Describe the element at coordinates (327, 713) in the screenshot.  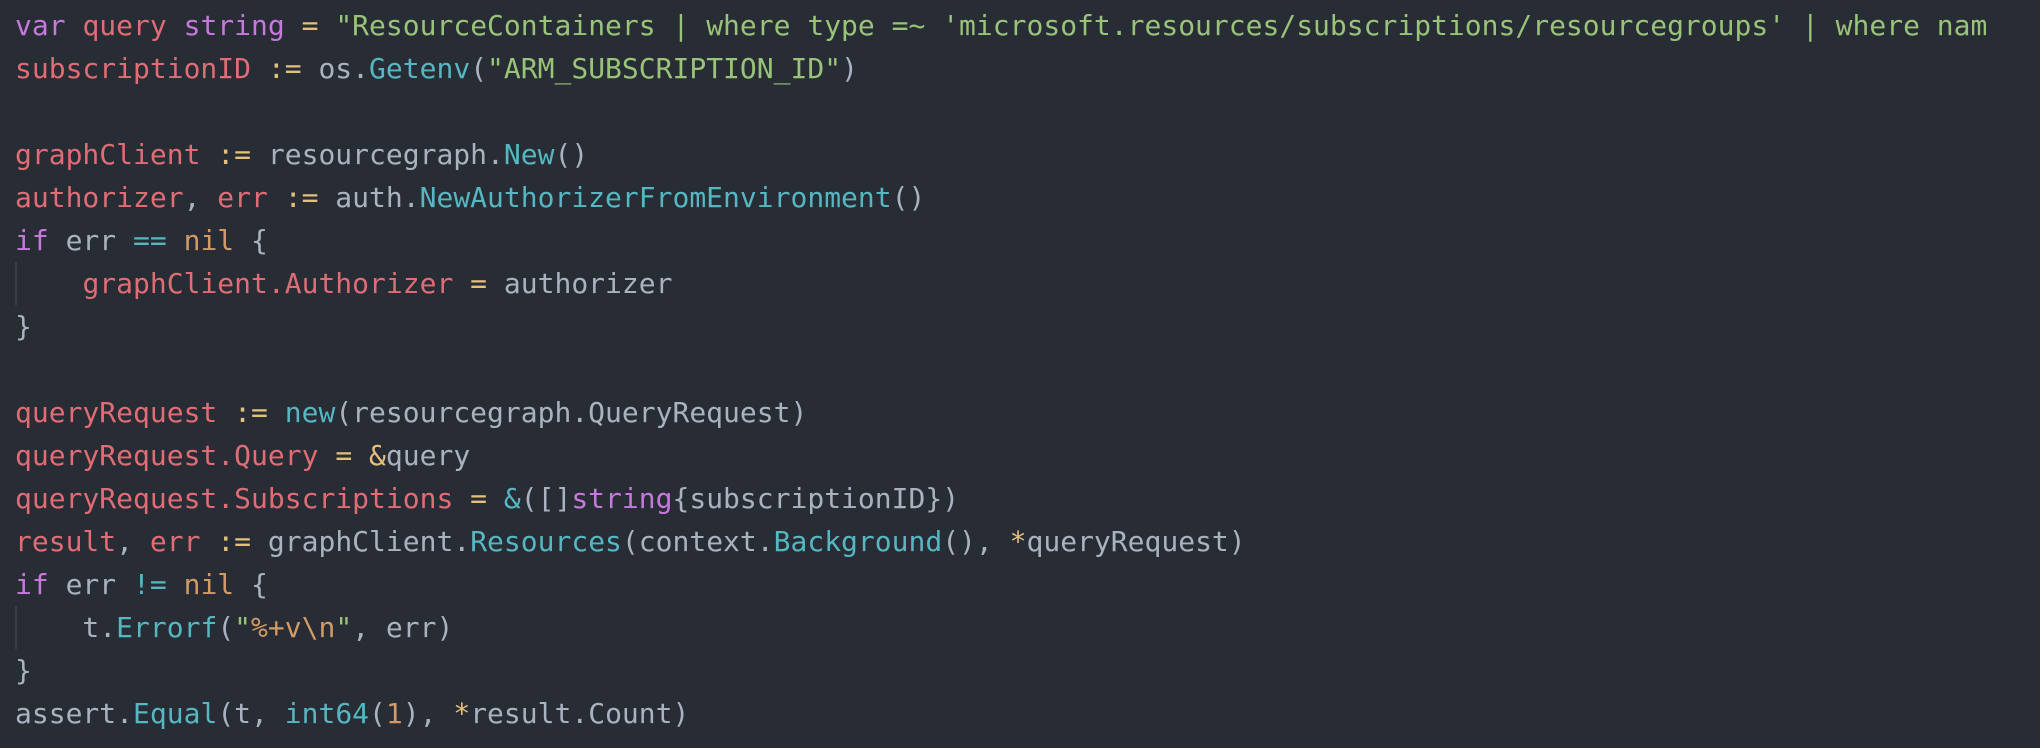
I see `code-token: int64` at that location.